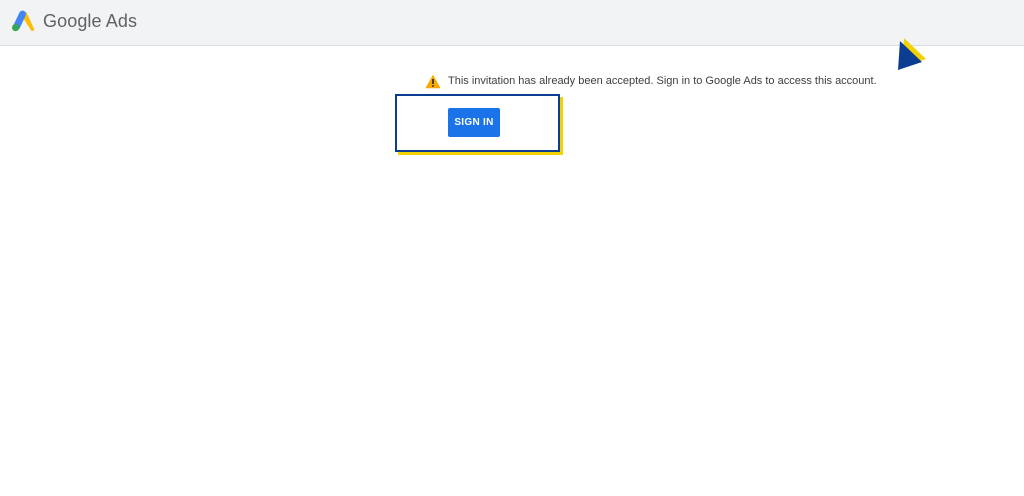 The height and width of the screenshot is (496, 1024). I want to click on cursor-arrow-icon, so click(912, 54).